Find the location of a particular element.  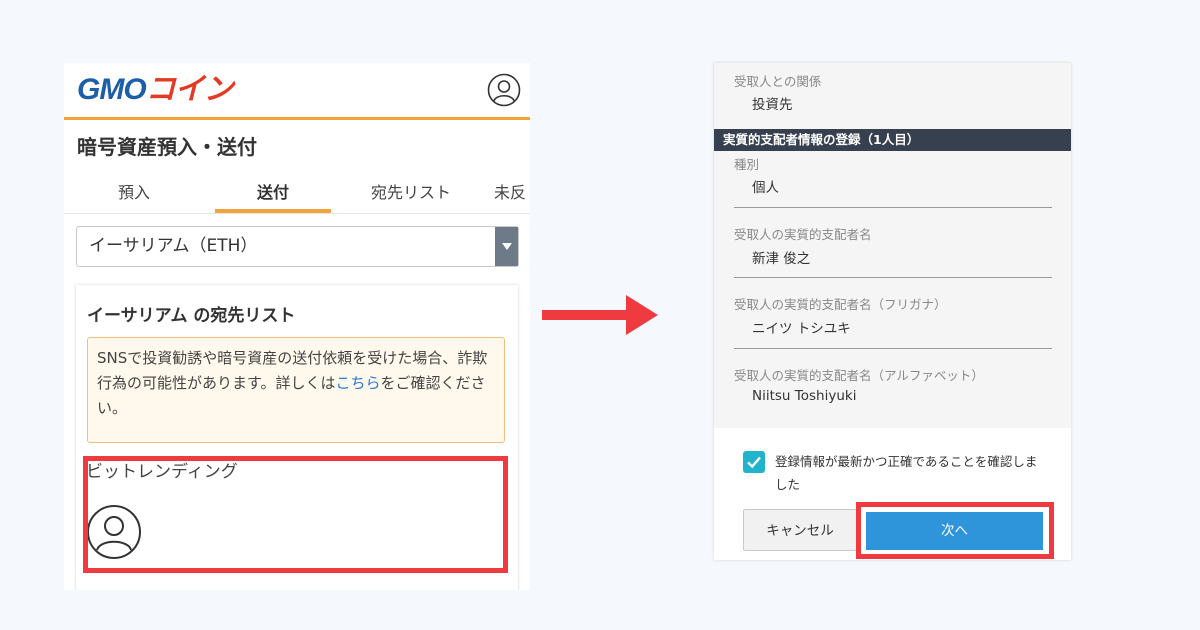

relation-label: 受取人との関係 is located at coordinates (778, 81).